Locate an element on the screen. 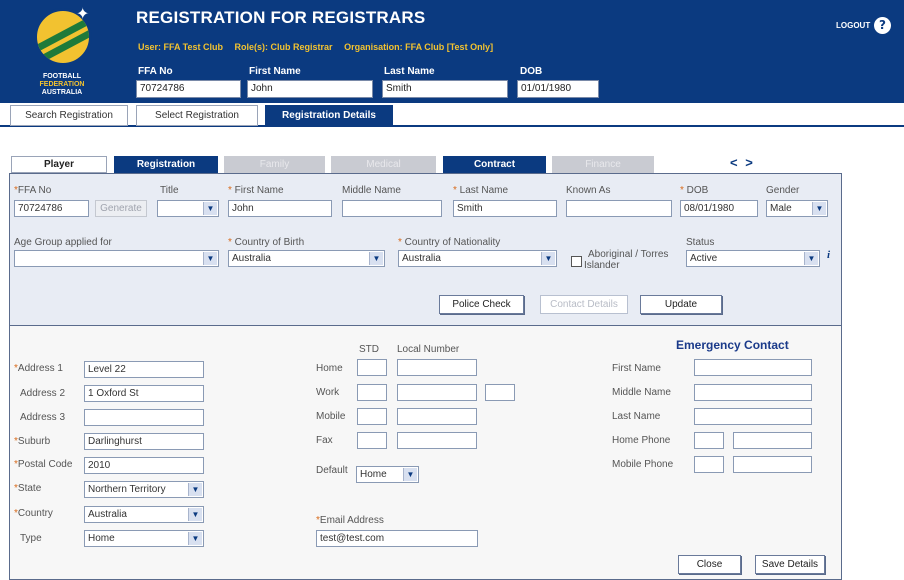 The height and width of the screenshot is (580, 904). status-select: Active ▼ is located at coordinates (753, 258).